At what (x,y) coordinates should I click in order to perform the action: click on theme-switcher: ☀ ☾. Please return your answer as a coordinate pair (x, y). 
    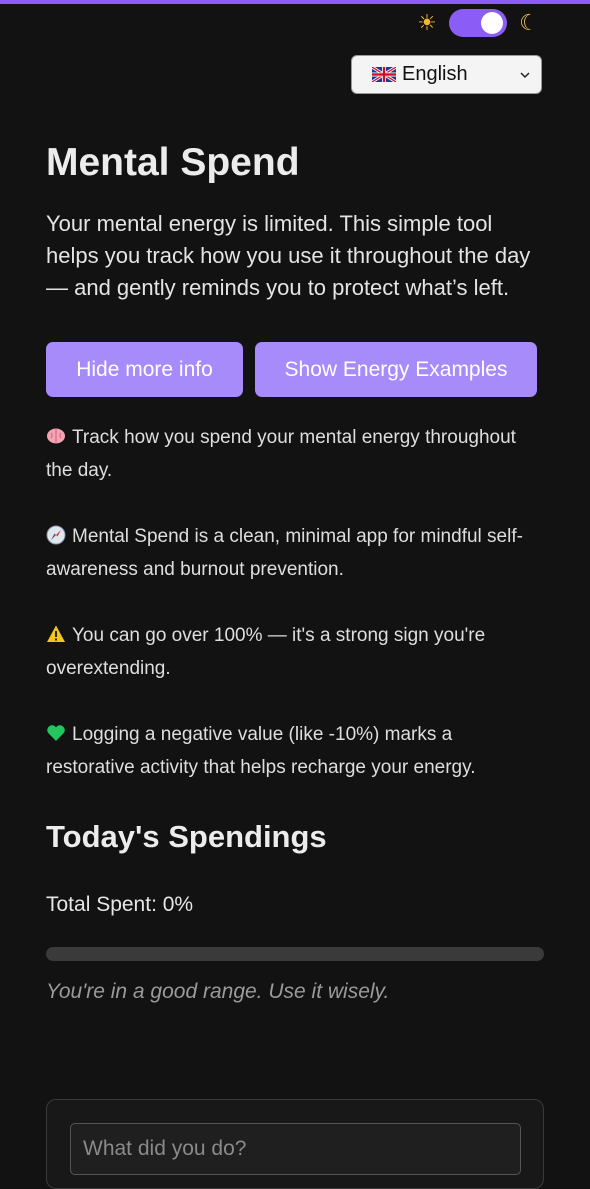
    Looking at the image, I should click on (478, 23).